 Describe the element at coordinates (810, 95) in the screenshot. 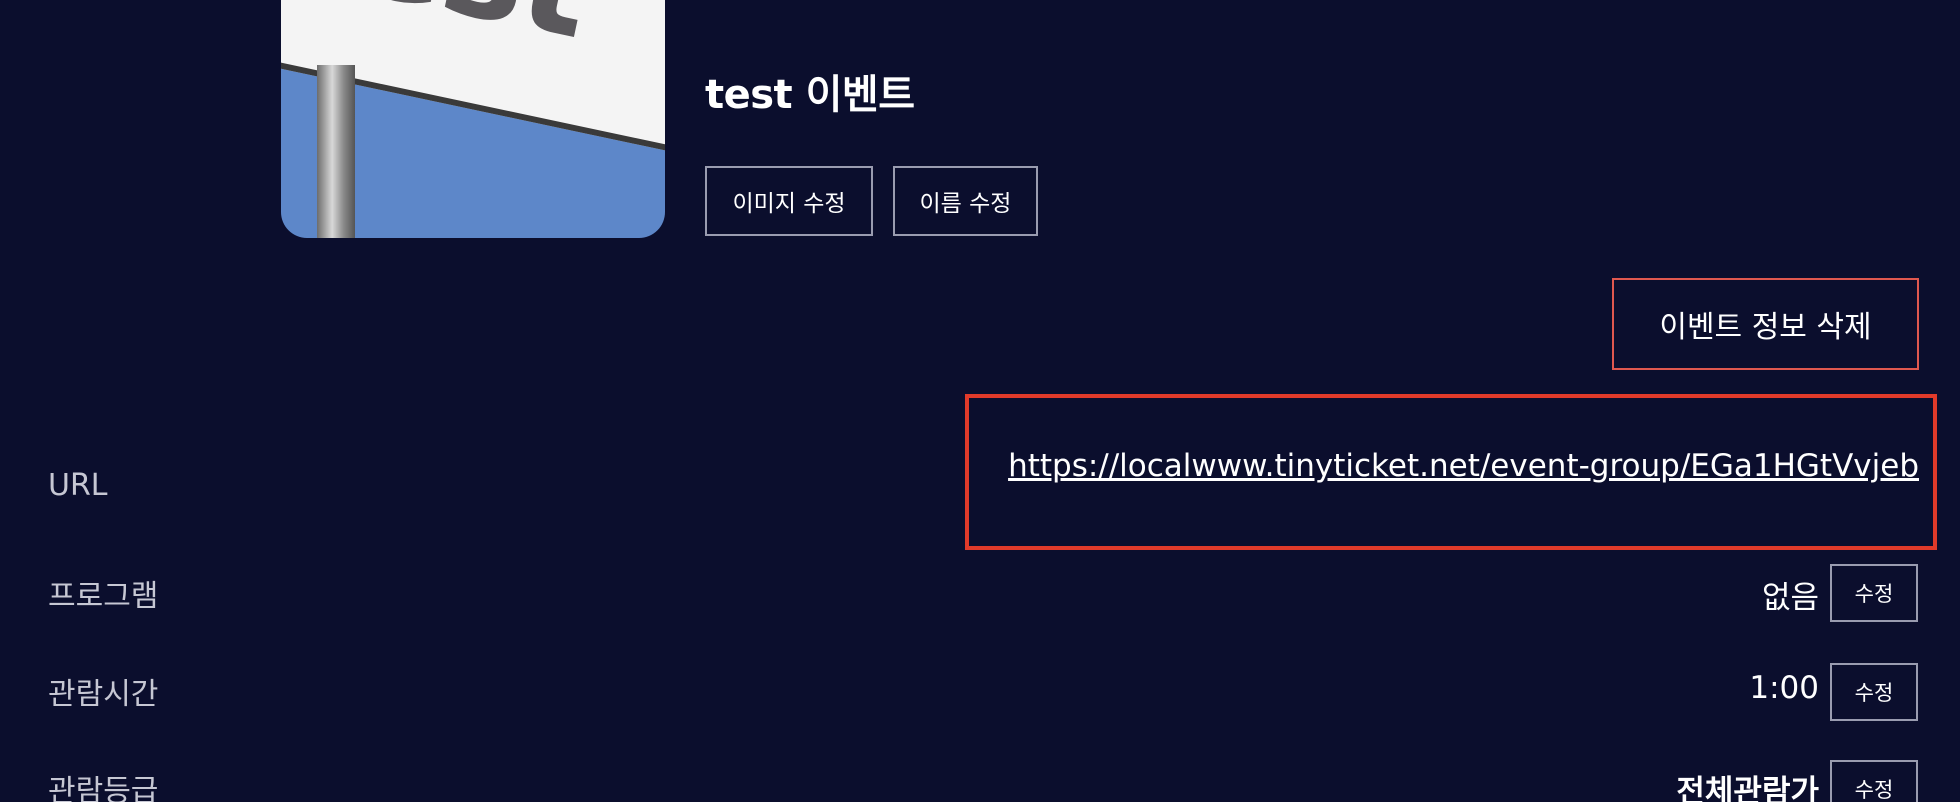

I see `event-title: test 이벤트` at that location.